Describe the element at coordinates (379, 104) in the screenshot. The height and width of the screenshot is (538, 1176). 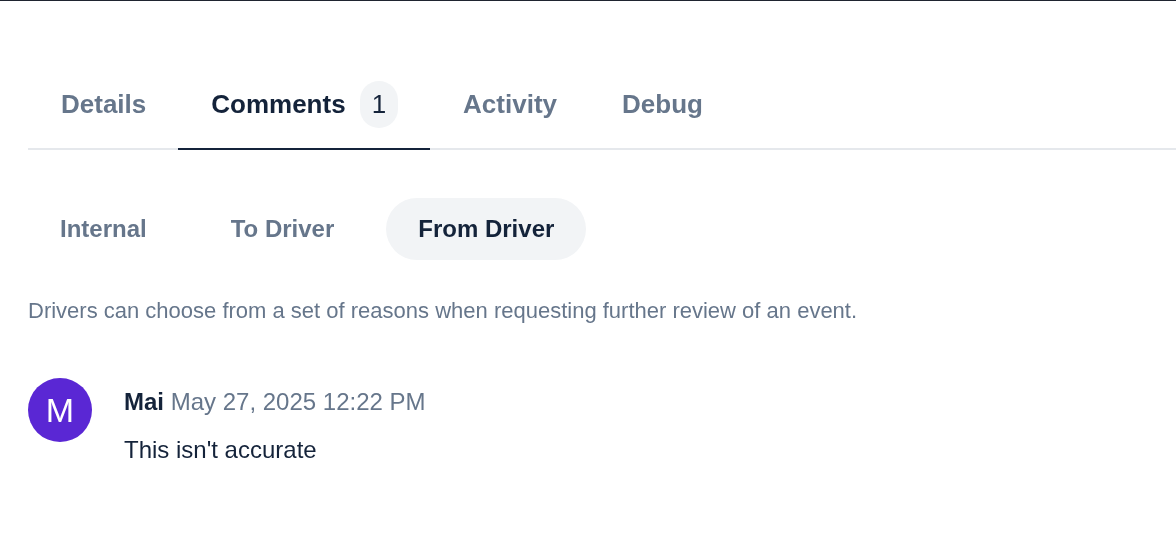
I see `count-badge: 1` at that location.